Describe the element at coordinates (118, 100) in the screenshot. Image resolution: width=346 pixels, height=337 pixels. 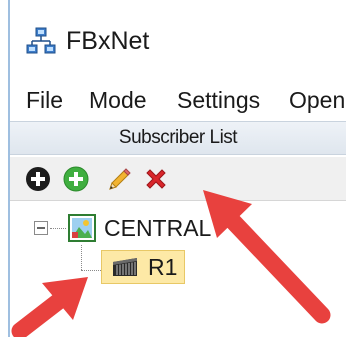
I see `menu-mode: Mode` at that location.